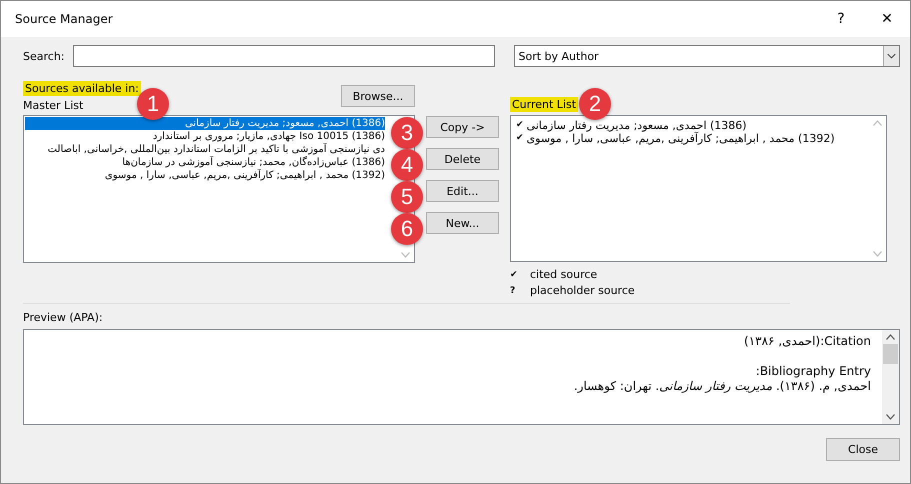  I want to click on preview-text: Citation:(احمدی, ۱۳۸۶), so click(807, 341).